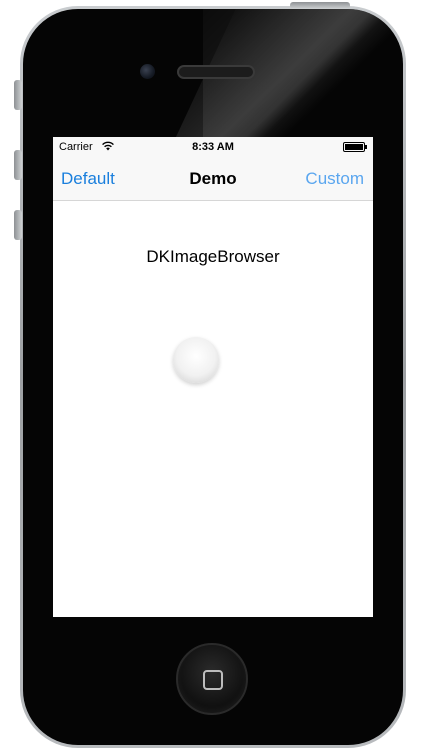 The width and height of the screenshot is (426, 754). Describe the element at coordinates (320, 5) in the screenshot. I see `power-button` at that location.